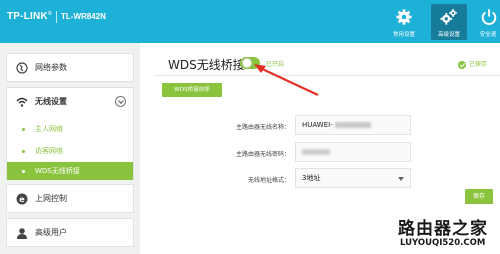  Describe the element at coordinates (404, 17) in the screenshot. I see `gear-icon` at that location.